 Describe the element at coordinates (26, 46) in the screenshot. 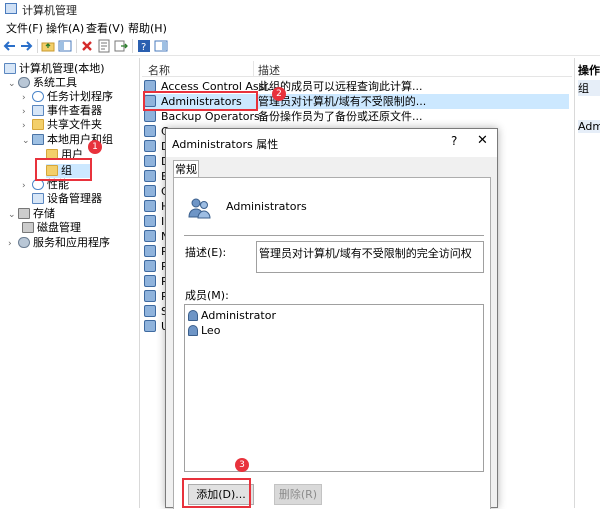

I see `forward-arrow-icon` at that location.